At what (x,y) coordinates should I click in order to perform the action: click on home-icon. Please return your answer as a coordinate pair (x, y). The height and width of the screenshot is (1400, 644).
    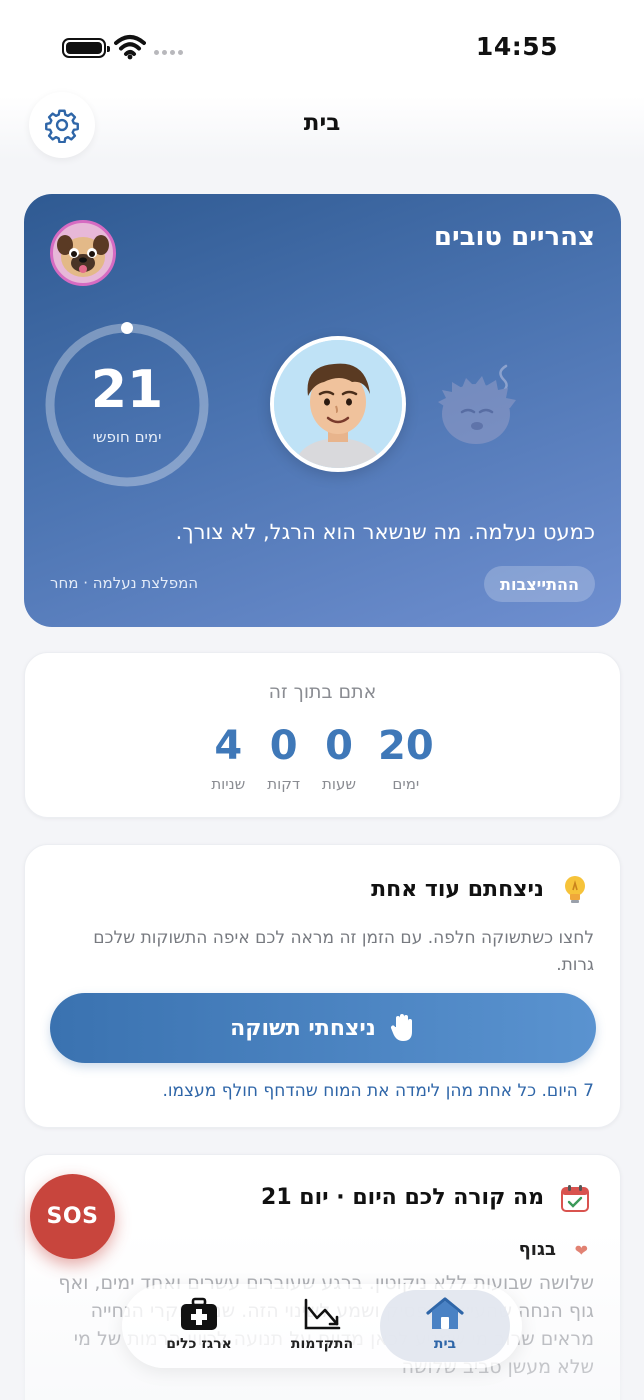
    Looking at the image, I should click on (445, 1313).